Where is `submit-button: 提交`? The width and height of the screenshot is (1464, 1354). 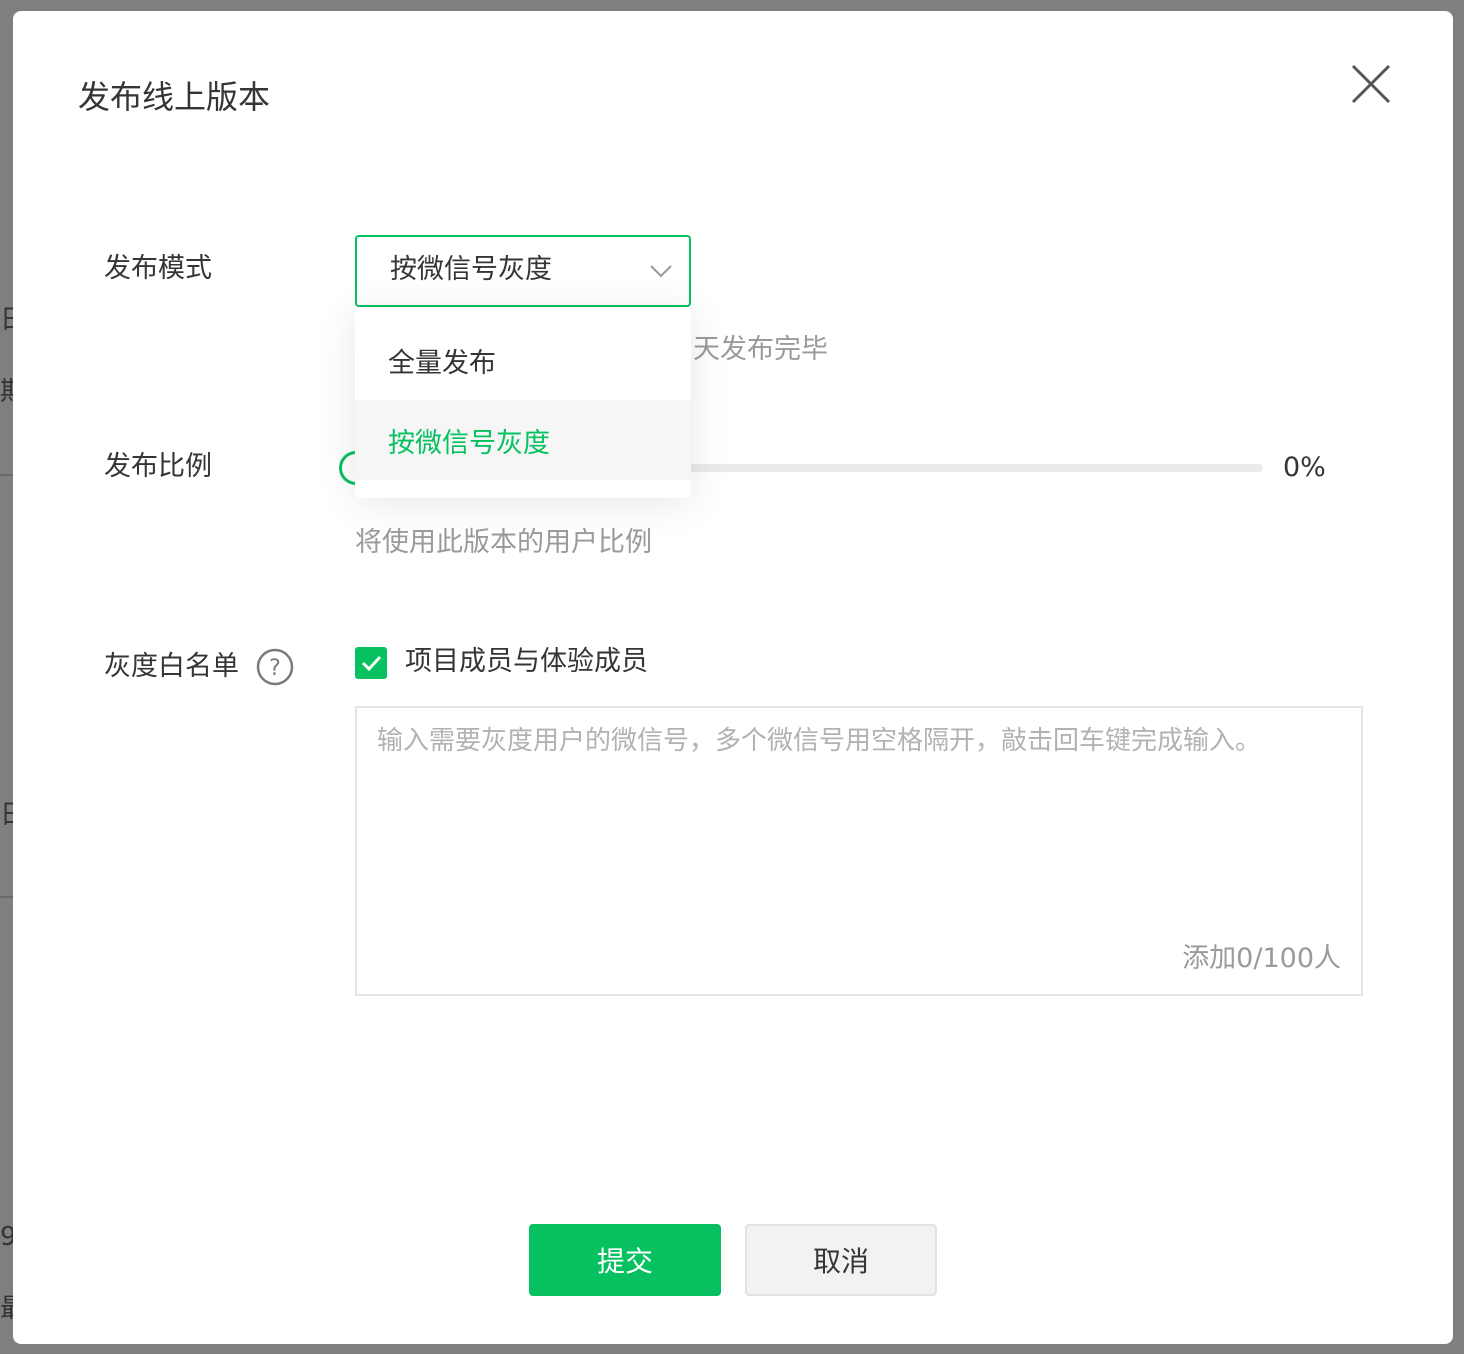 submit-button: 提交 is located at coordinates (625, 1260).